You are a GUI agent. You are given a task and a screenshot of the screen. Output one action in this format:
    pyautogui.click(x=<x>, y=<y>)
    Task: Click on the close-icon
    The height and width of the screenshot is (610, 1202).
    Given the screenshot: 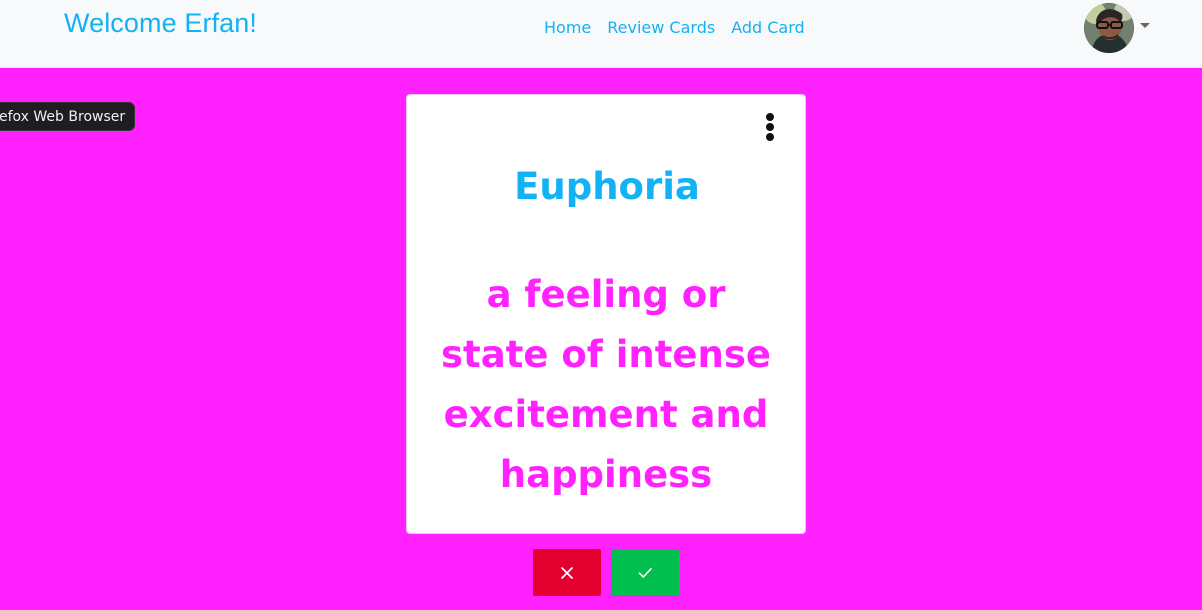 What is the action you would take?
    pyautogui.click(x=567, y=573)
    